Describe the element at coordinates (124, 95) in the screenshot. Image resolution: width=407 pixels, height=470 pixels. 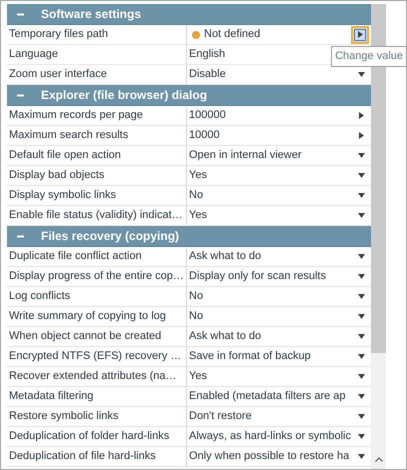
I see `section-title: Explorer (file browser) dialog` at that location.